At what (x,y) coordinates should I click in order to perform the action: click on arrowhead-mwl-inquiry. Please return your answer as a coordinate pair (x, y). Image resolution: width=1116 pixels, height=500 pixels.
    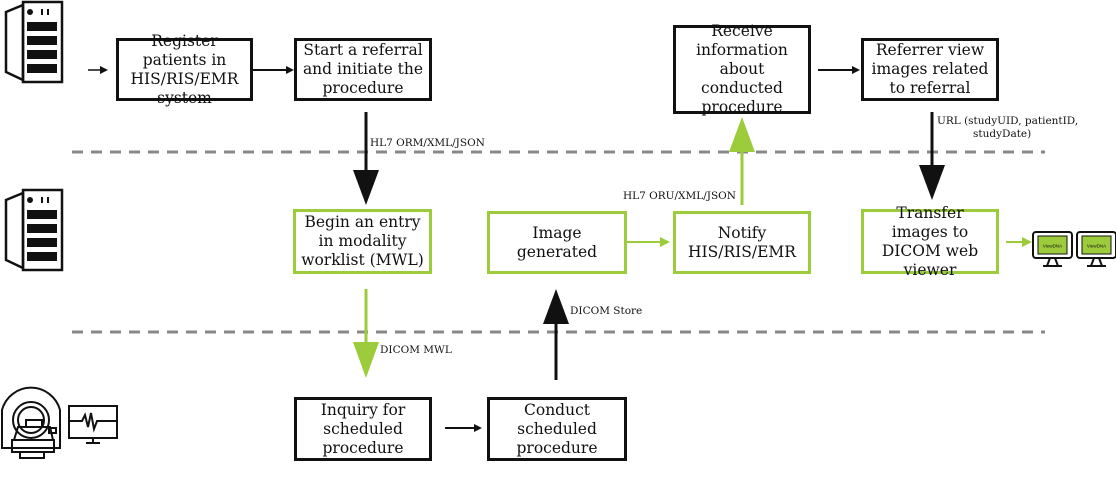
    Looking at the image, I should click on (366, 360).